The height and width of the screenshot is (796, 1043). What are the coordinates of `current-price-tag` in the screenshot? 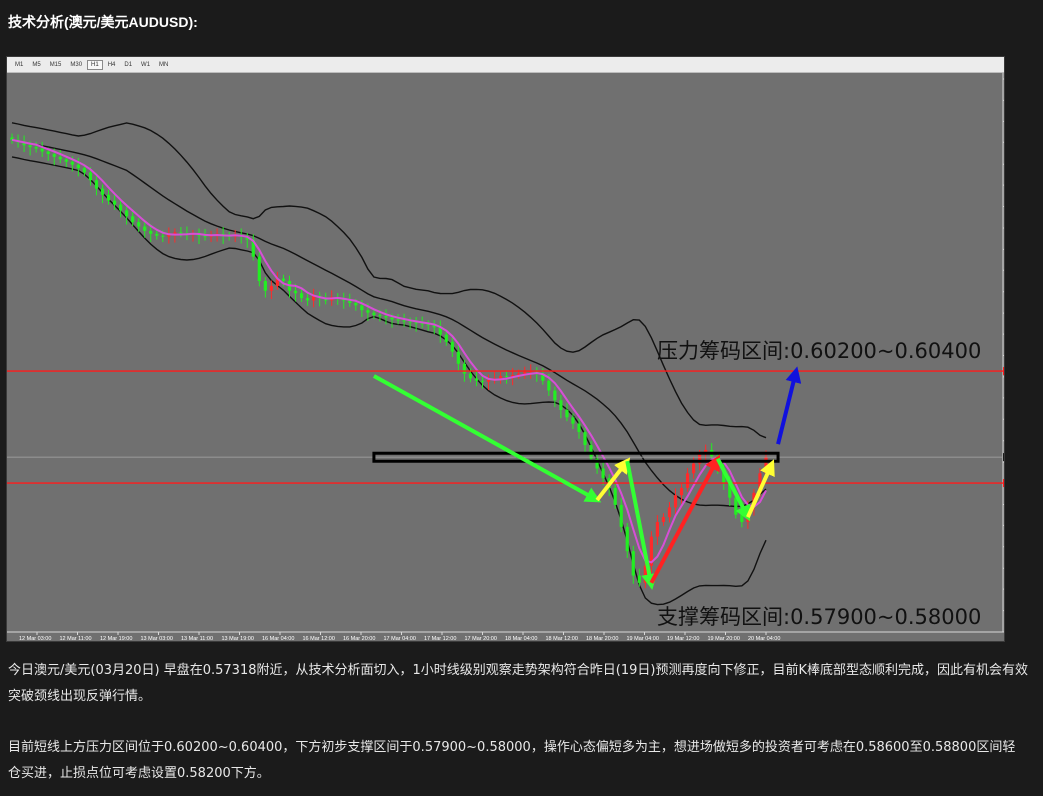 It's located at (1003, 457).